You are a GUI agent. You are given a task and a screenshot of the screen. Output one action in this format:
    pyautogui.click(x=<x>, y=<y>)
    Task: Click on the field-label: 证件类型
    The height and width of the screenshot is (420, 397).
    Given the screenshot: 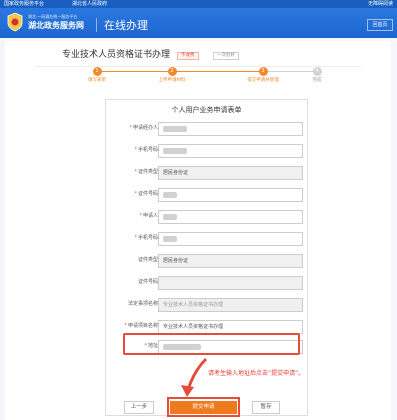 What is the action you would take?
    pyautogui.click(x=147, y=260)
    